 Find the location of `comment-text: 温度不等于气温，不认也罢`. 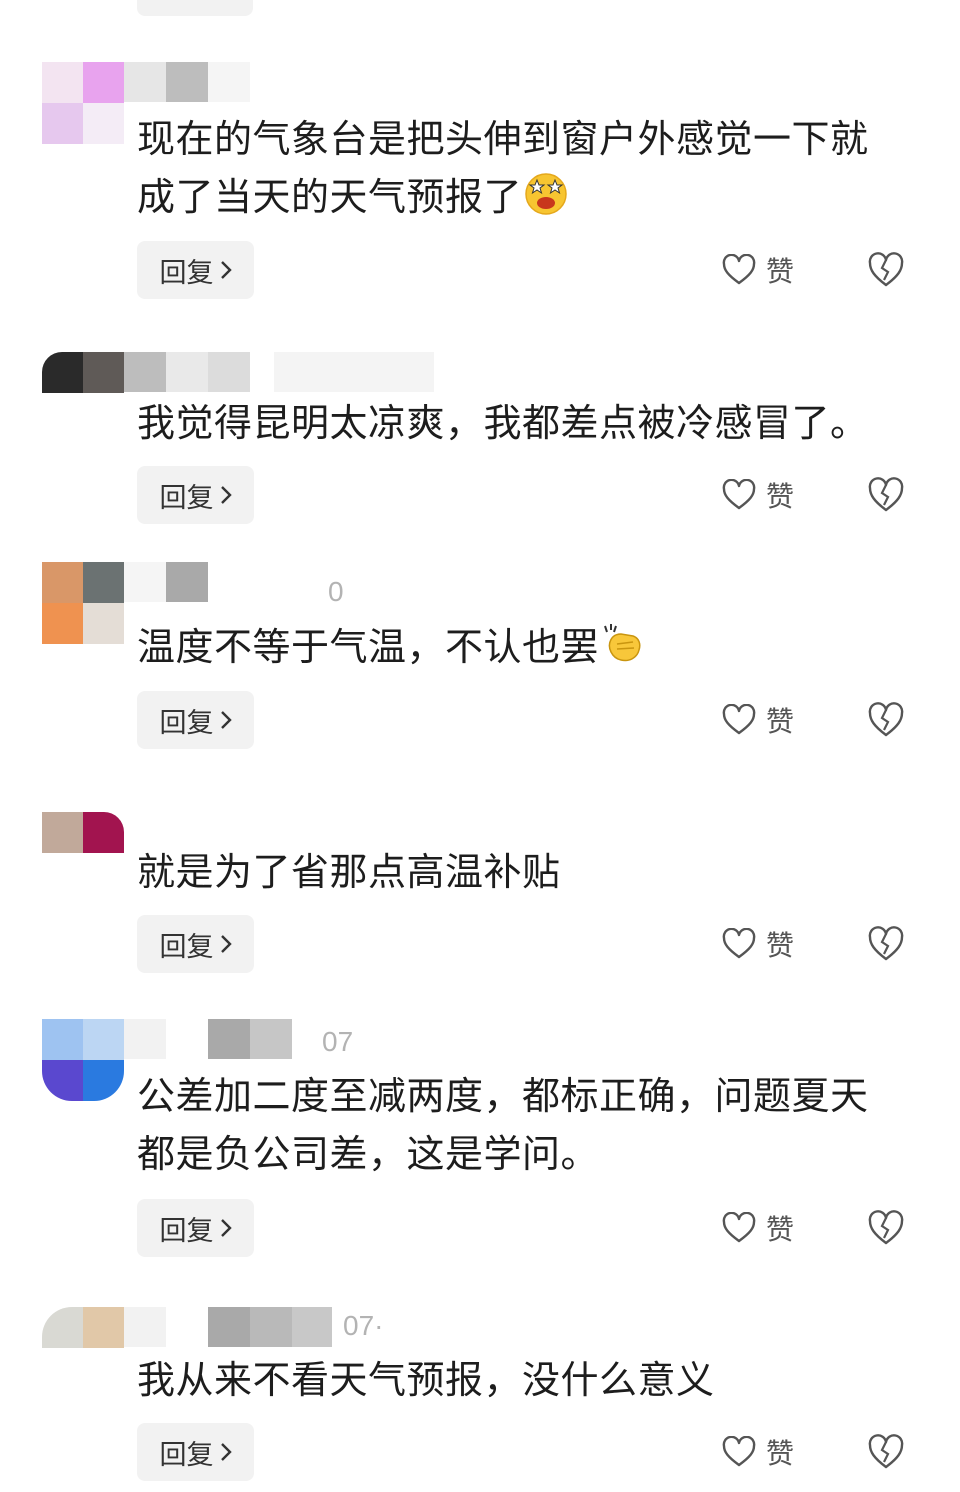

comment-text: 温度不等于气温，不认也罢 is located at coordinates (517, 647).